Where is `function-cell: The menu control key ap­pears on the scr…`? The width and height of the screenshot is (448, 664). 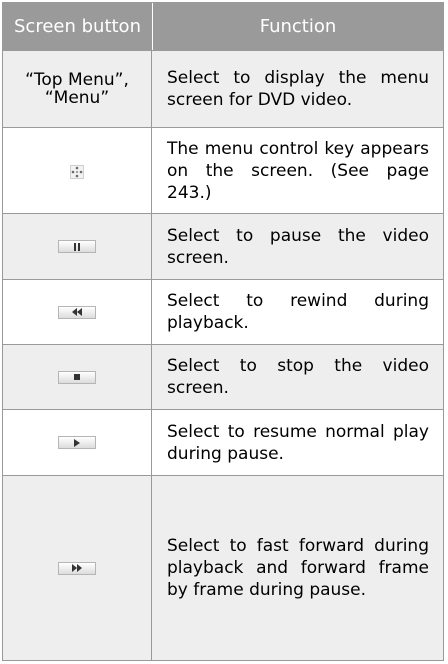
function-cell: The menu control key ap­pears on the scr… is located at coordinates (297, 170).